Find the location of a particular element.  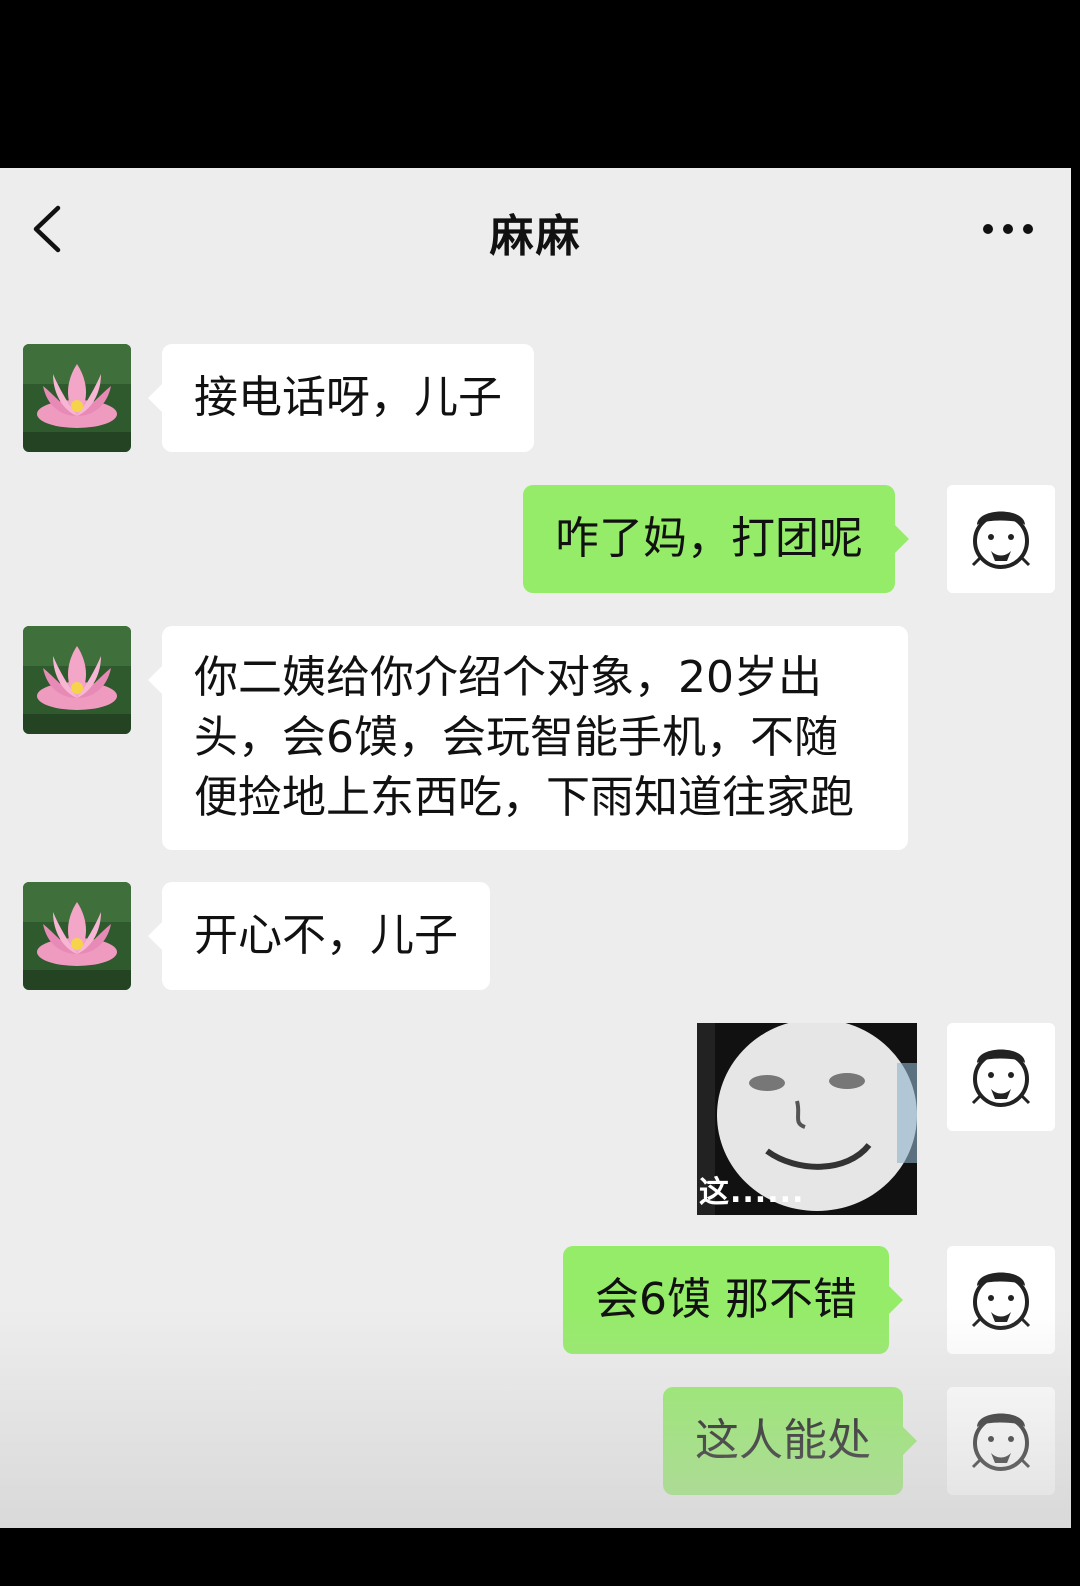

message-bubble-incoming: 接电话呀，儿子 is located at coordinates (341, 398).